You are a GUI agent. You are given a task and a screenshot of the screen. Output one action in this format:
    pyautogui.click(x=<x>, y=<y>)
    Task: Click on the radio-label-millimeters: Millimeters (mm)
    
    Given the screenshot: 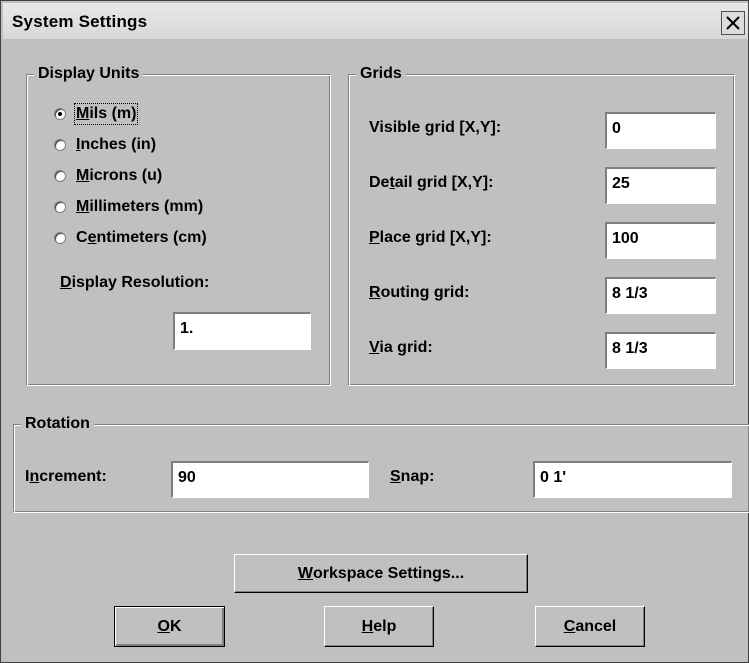 What is the action you would take?
    pyautogui.click(x=140, y=206)
    